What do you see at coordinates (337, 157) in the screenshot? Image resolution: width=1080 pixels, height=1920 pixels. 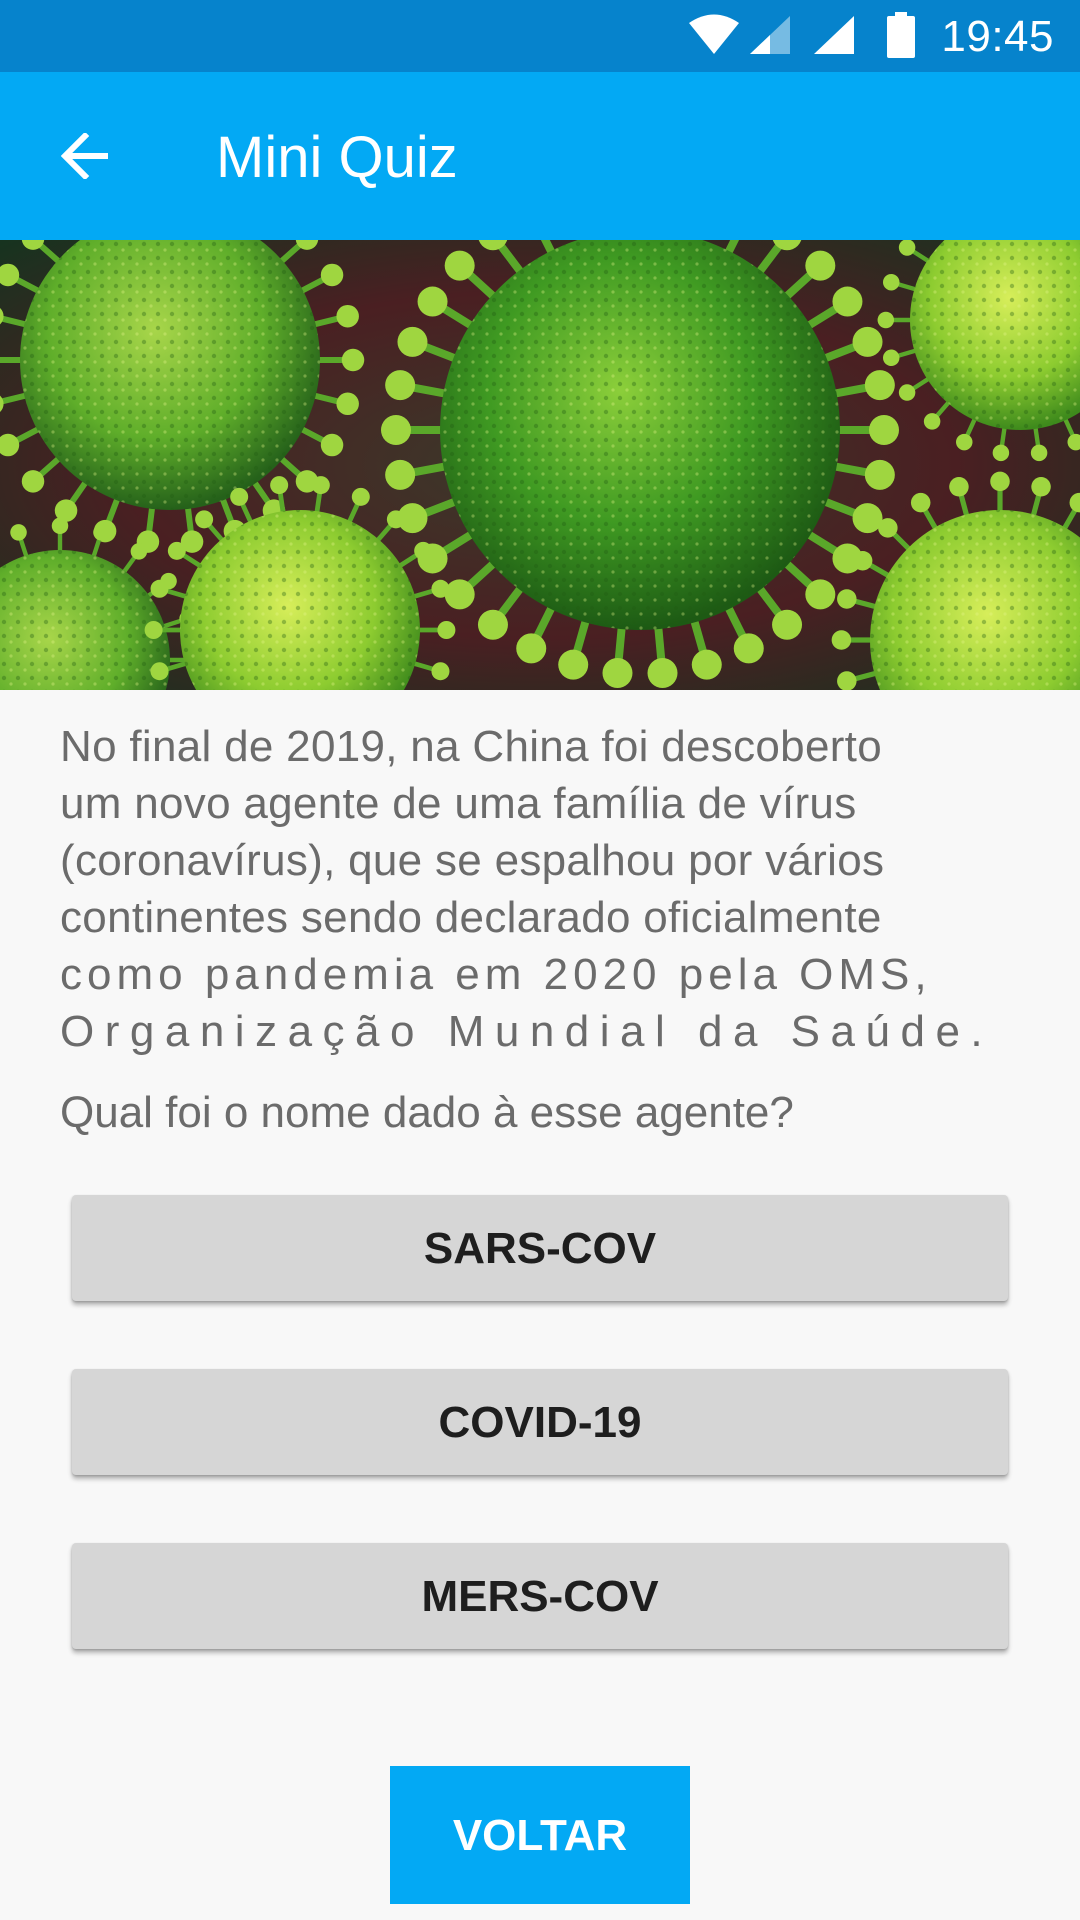 I see `page-title: Mini Quiz` at bounding box center [337, 157].